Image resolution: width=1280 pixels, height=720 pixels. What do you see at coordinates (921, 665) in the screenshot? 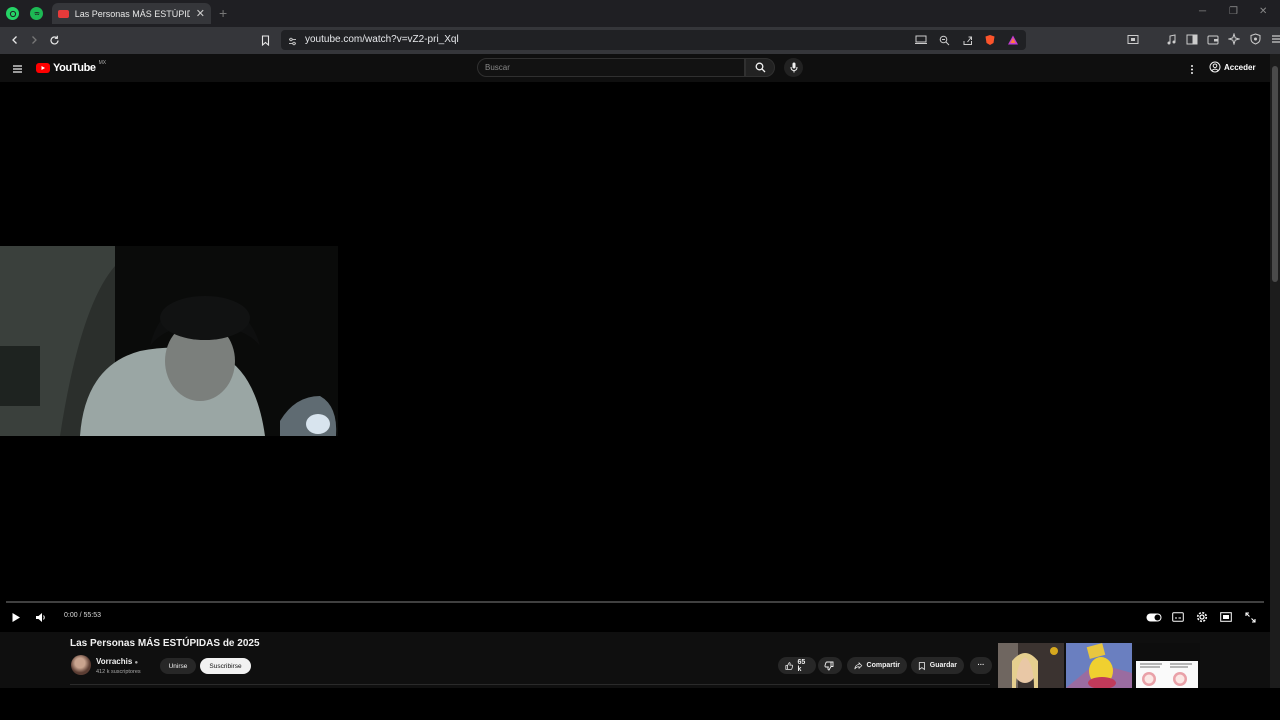
I see `save-bookmark-icon` at bounding box center [921, 665].